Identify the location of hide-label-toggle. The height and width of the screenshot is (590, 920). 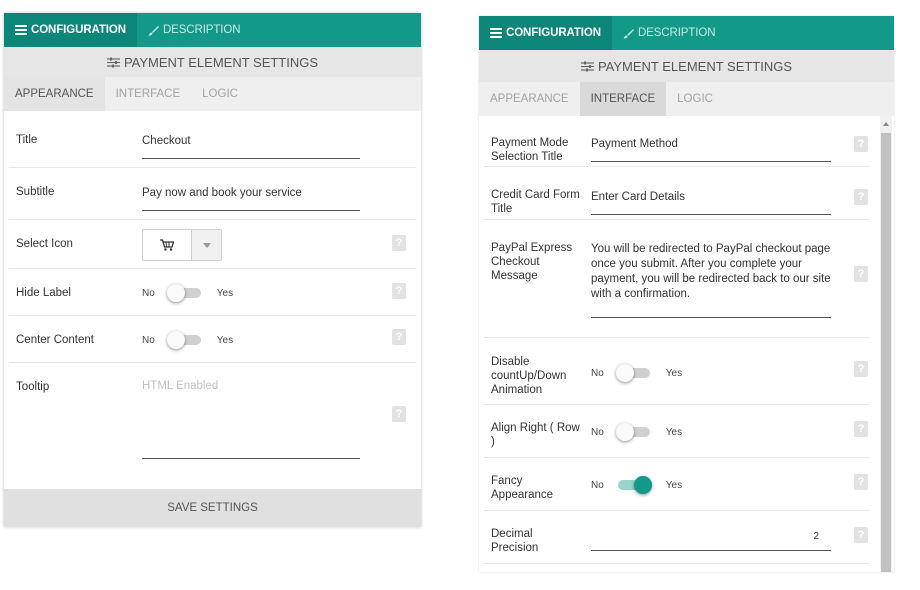
(184, 293).